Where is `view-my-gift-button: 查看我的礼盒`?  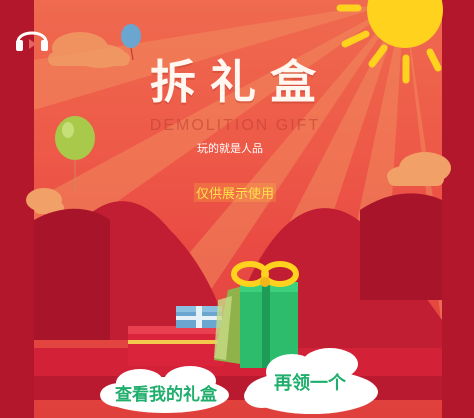 view-my-gift-button: 查看我的礼盒 is located at coordinates (166, 392).